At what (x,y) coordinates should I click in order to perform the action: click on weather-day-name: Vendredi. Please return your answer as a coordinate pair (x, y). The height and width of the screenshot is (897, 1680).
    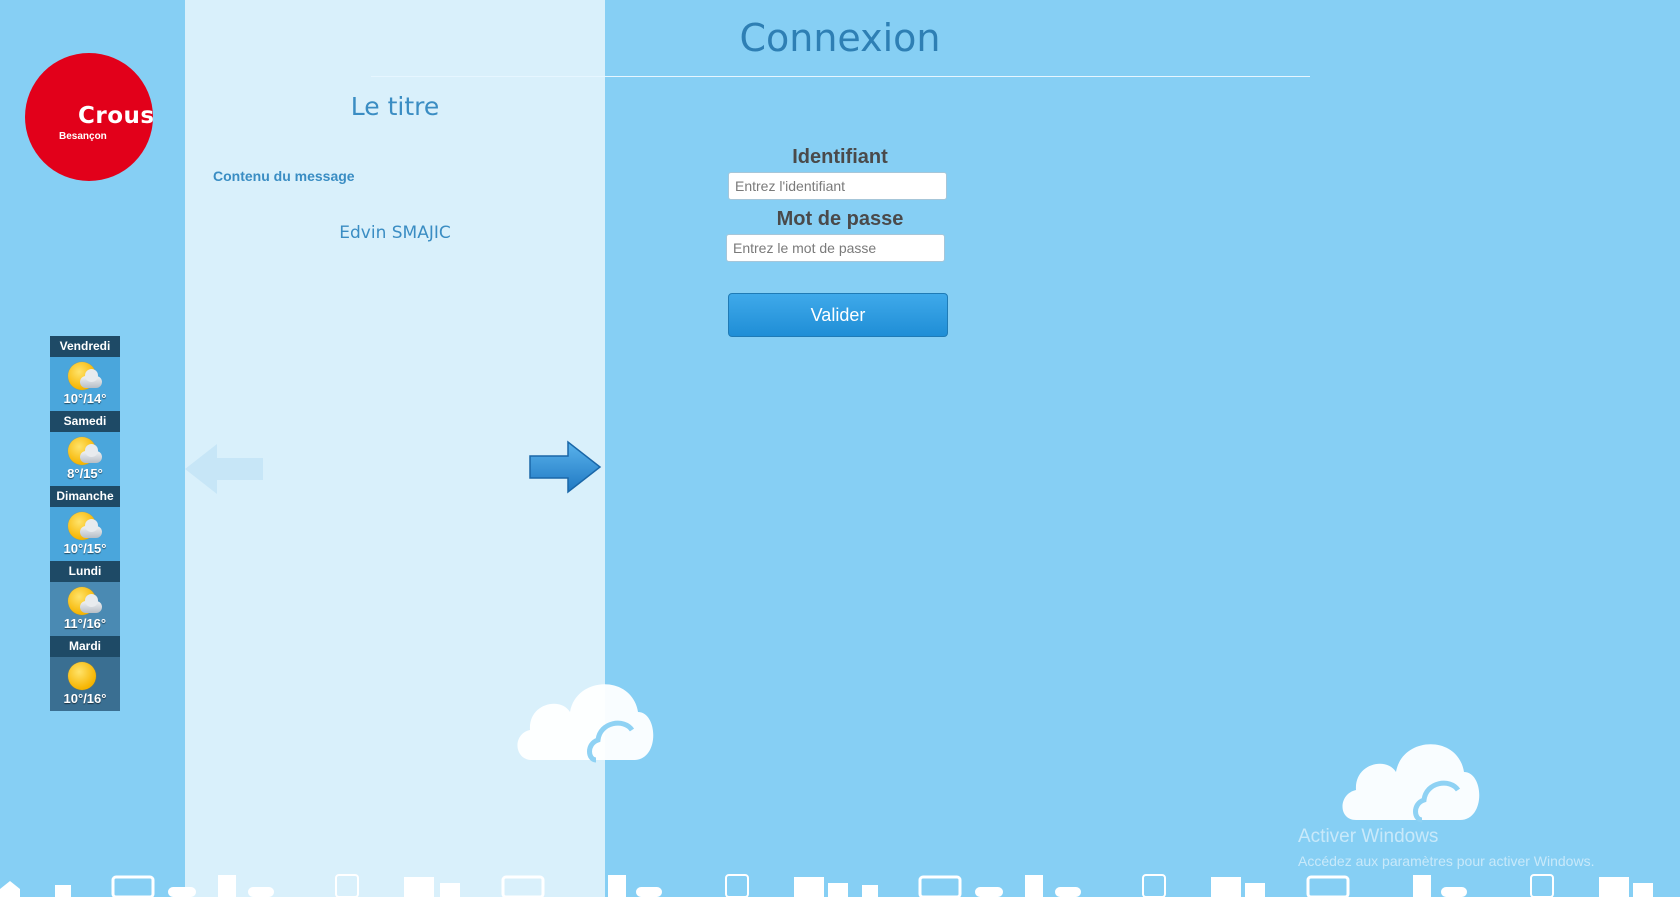
    Looking at the image, I should click on (85, 346).